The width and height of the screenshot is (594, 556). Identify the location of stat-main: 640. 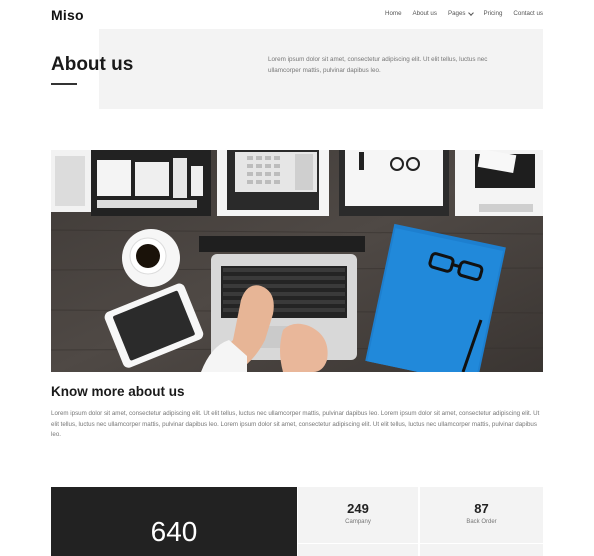
(174, 521).